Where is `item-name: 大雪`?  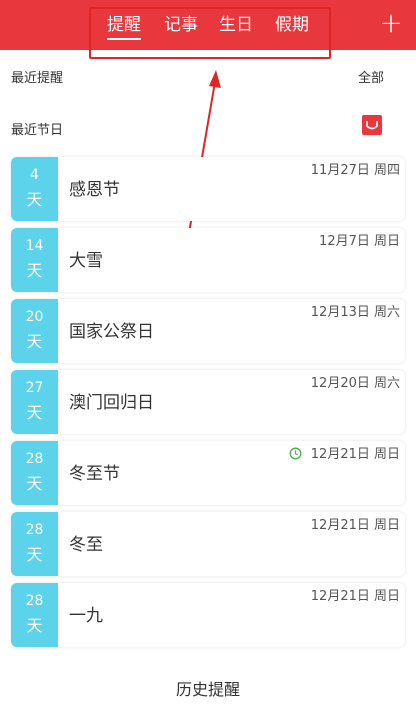 item-name: 大雪 is located at coordinates (86, 261).